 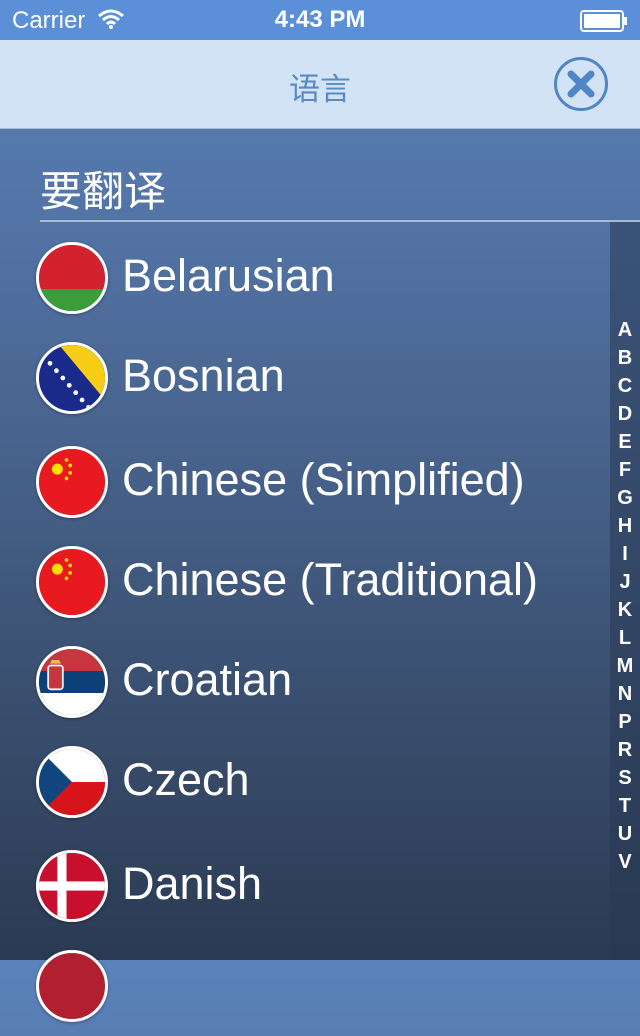 What do you see at coordinates (625, 750) in the screenshot?
I see `index-letter: R` at bounding box center [625, 750].